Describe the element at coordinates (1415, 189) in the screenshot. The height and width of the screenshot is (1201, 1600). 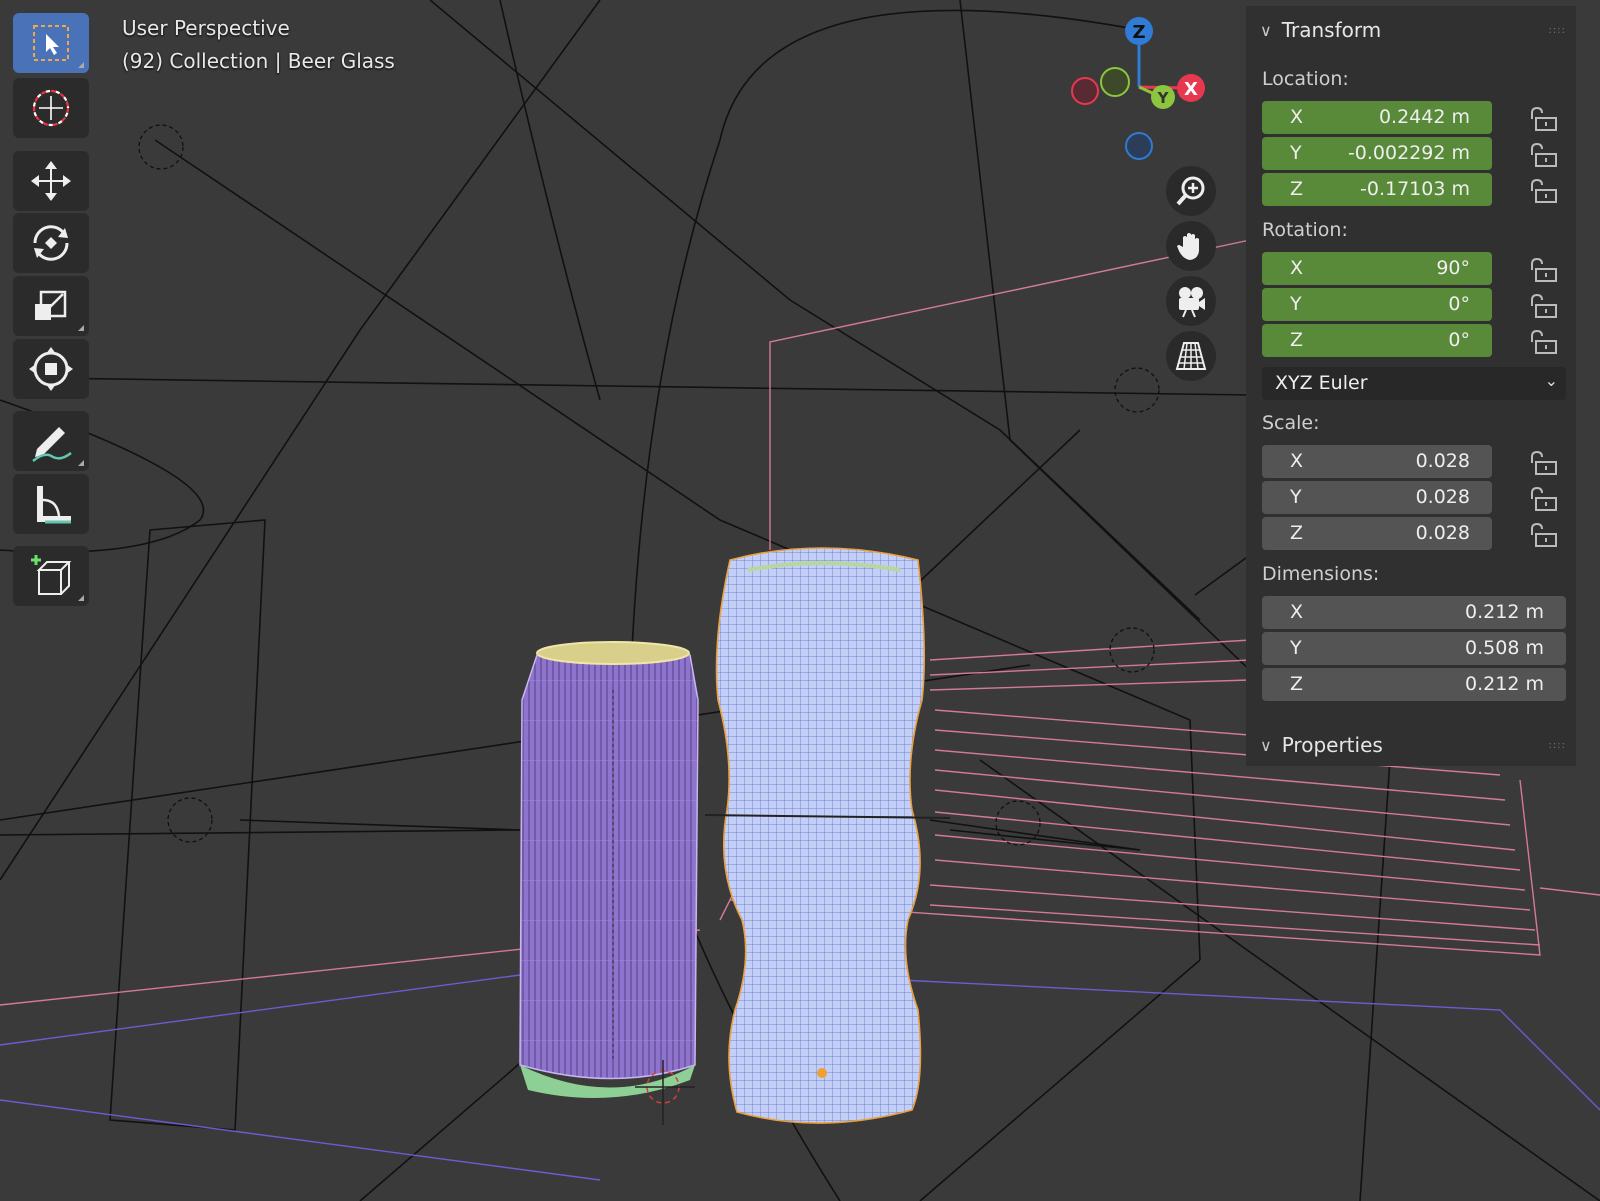
I see `field-value: -0.17103 m` at that location.